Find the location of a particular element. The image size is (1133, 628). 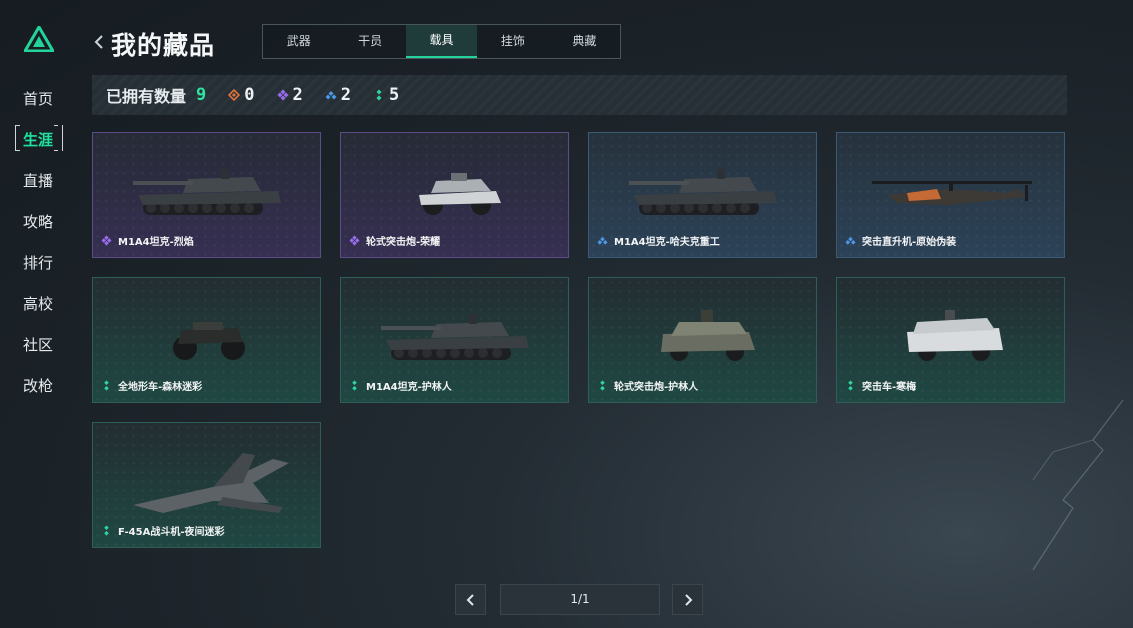

vehicle-card: M1A4坦克-哈夫克重工 is located at coordinates (702, 195).